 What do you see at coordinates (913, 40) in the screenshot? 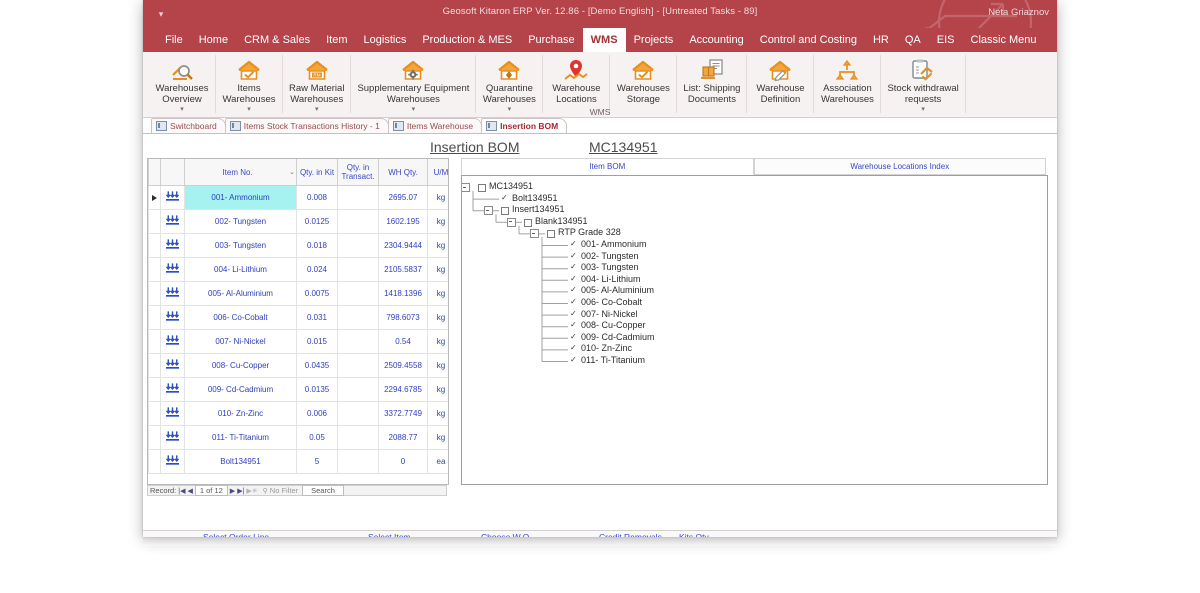
I see `menu-item-qa: QA` at bounding box center [913, 40].